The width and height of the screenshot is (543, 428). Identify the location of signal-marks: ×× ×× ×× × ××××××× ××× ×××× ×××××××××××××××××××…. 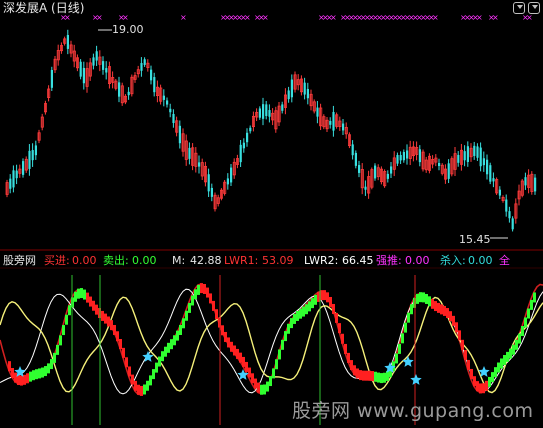
(296, 17).